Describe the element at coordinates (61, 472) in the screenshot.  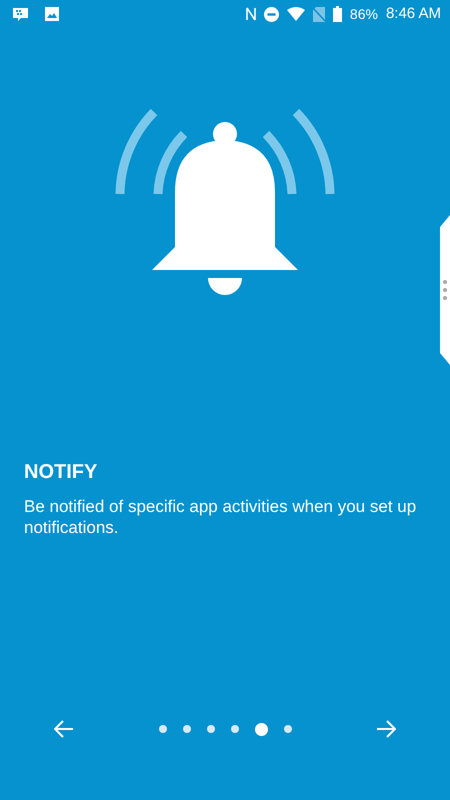
I see `slide-title: NOTIFY` at that location.